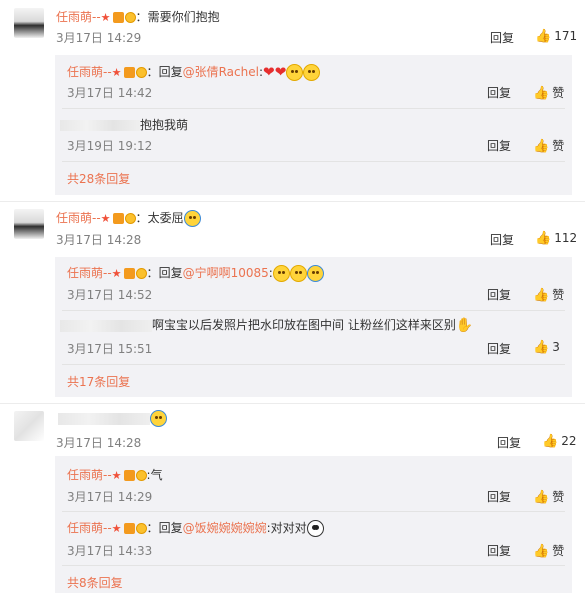 The image size is (585, 593). Describe the element at coordinates (556, 36) in the screenshot. I see `like-button: 👍 171` at that location.